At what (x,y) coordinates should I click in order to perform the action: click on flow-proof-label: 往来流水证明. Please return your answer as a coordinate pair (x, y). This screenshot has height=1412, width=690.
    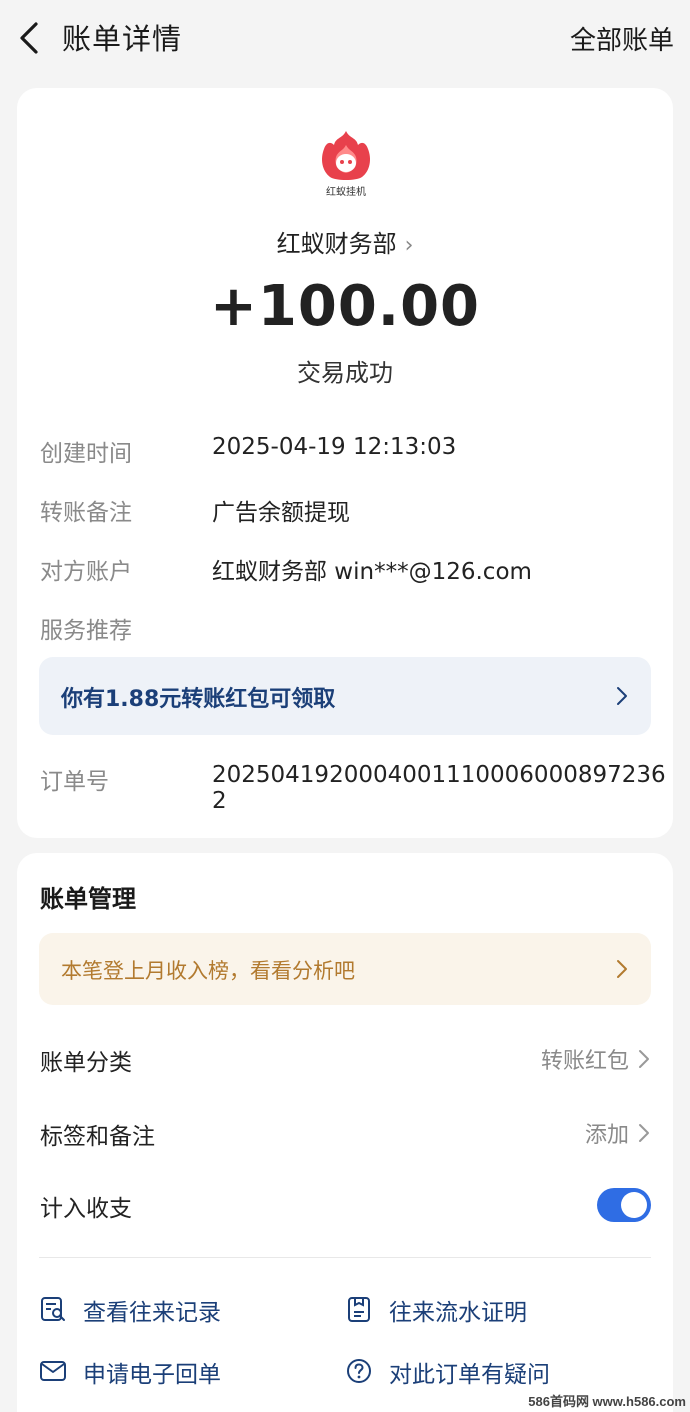
    Looking at the image, I should click on (458, 1313).